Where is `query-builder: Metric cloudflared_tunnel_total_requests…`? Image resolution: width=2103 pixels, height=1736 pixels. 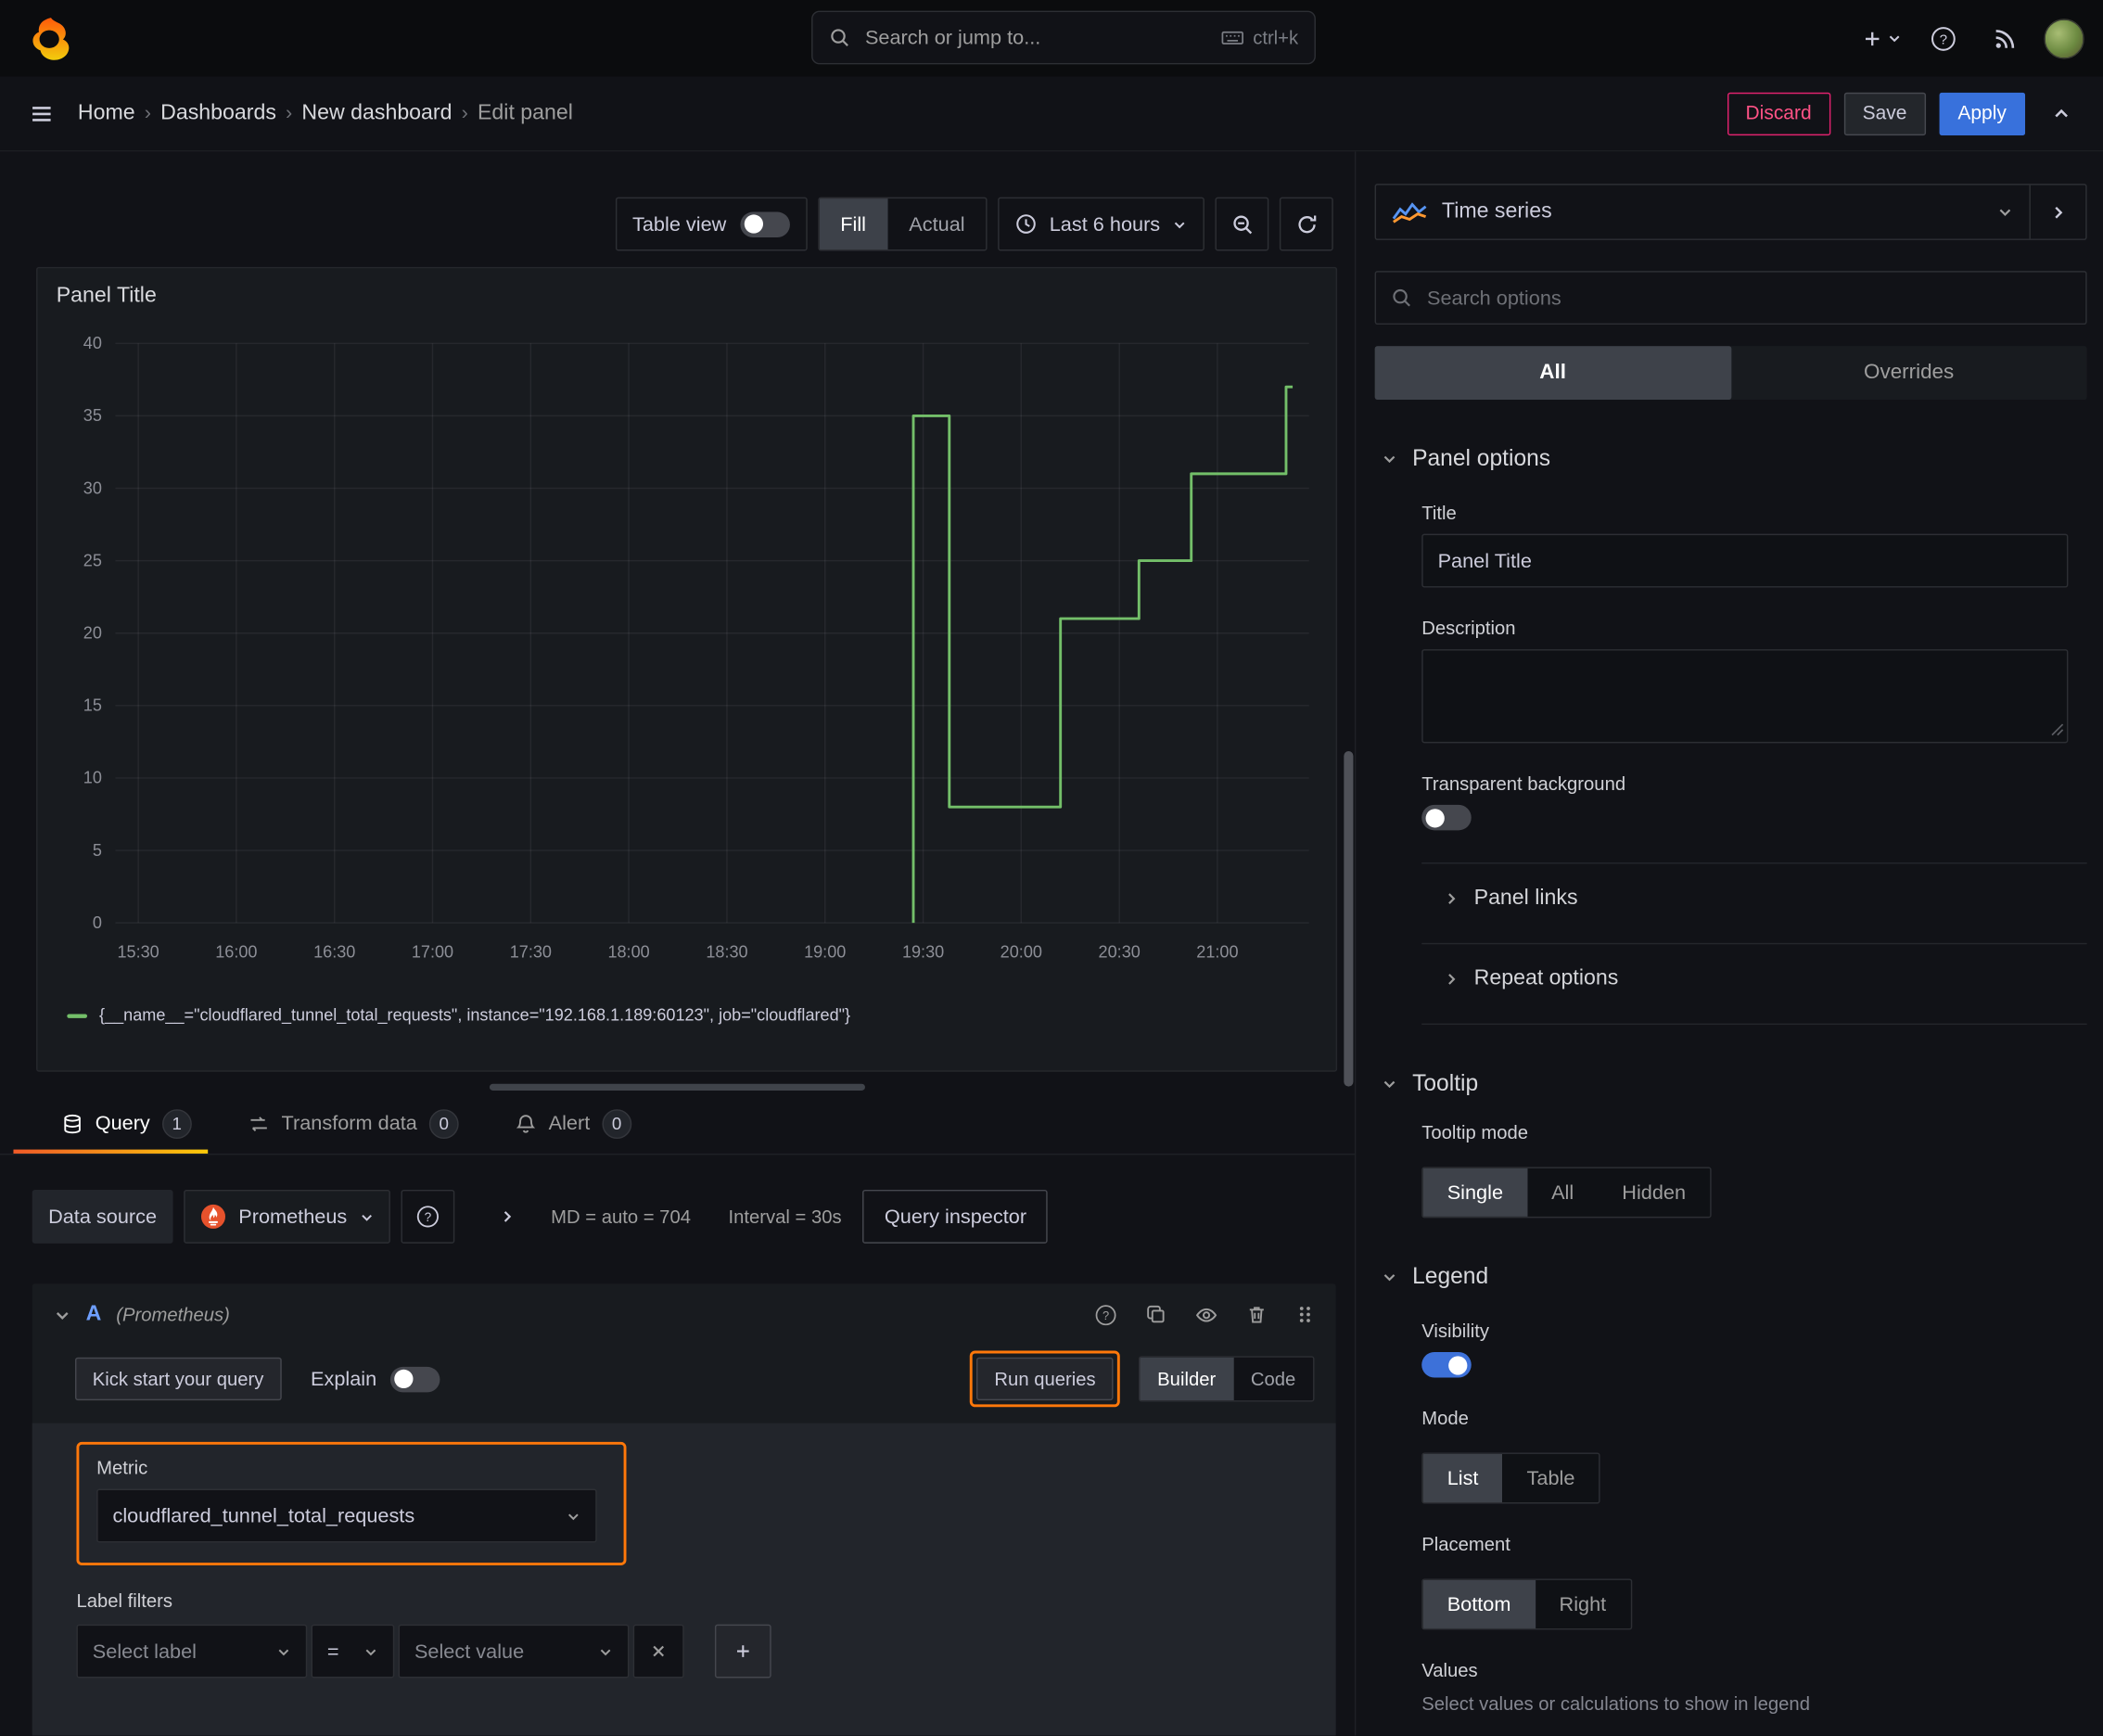
query-builder: Metric cloudflared_tunnel_total_requests… is located at coordinates (684, 1579).